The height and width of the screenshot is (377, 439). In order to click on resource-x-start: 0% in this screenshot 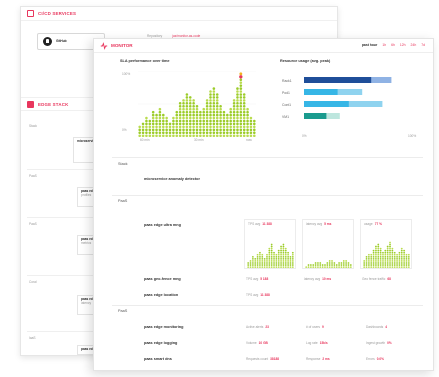, I will do `click(304, 136)`.